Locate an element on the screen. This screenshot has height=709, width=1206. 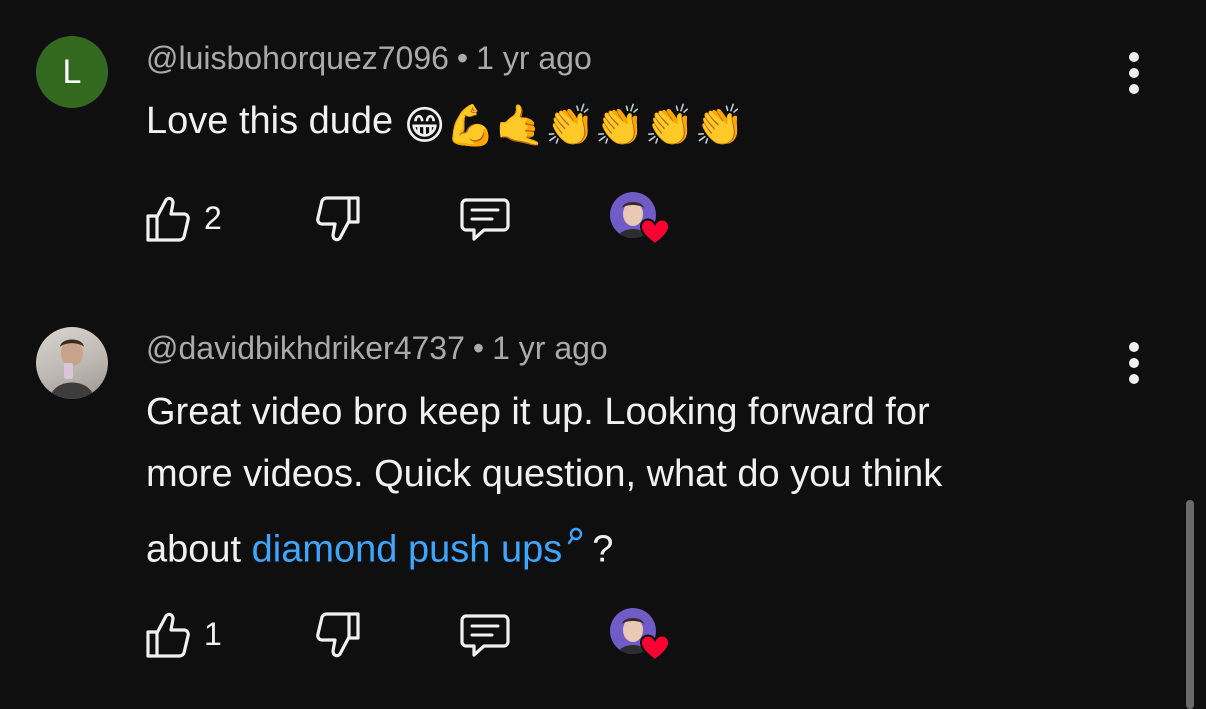
search-link: diamond push ups is located at coordinates (407, 550).